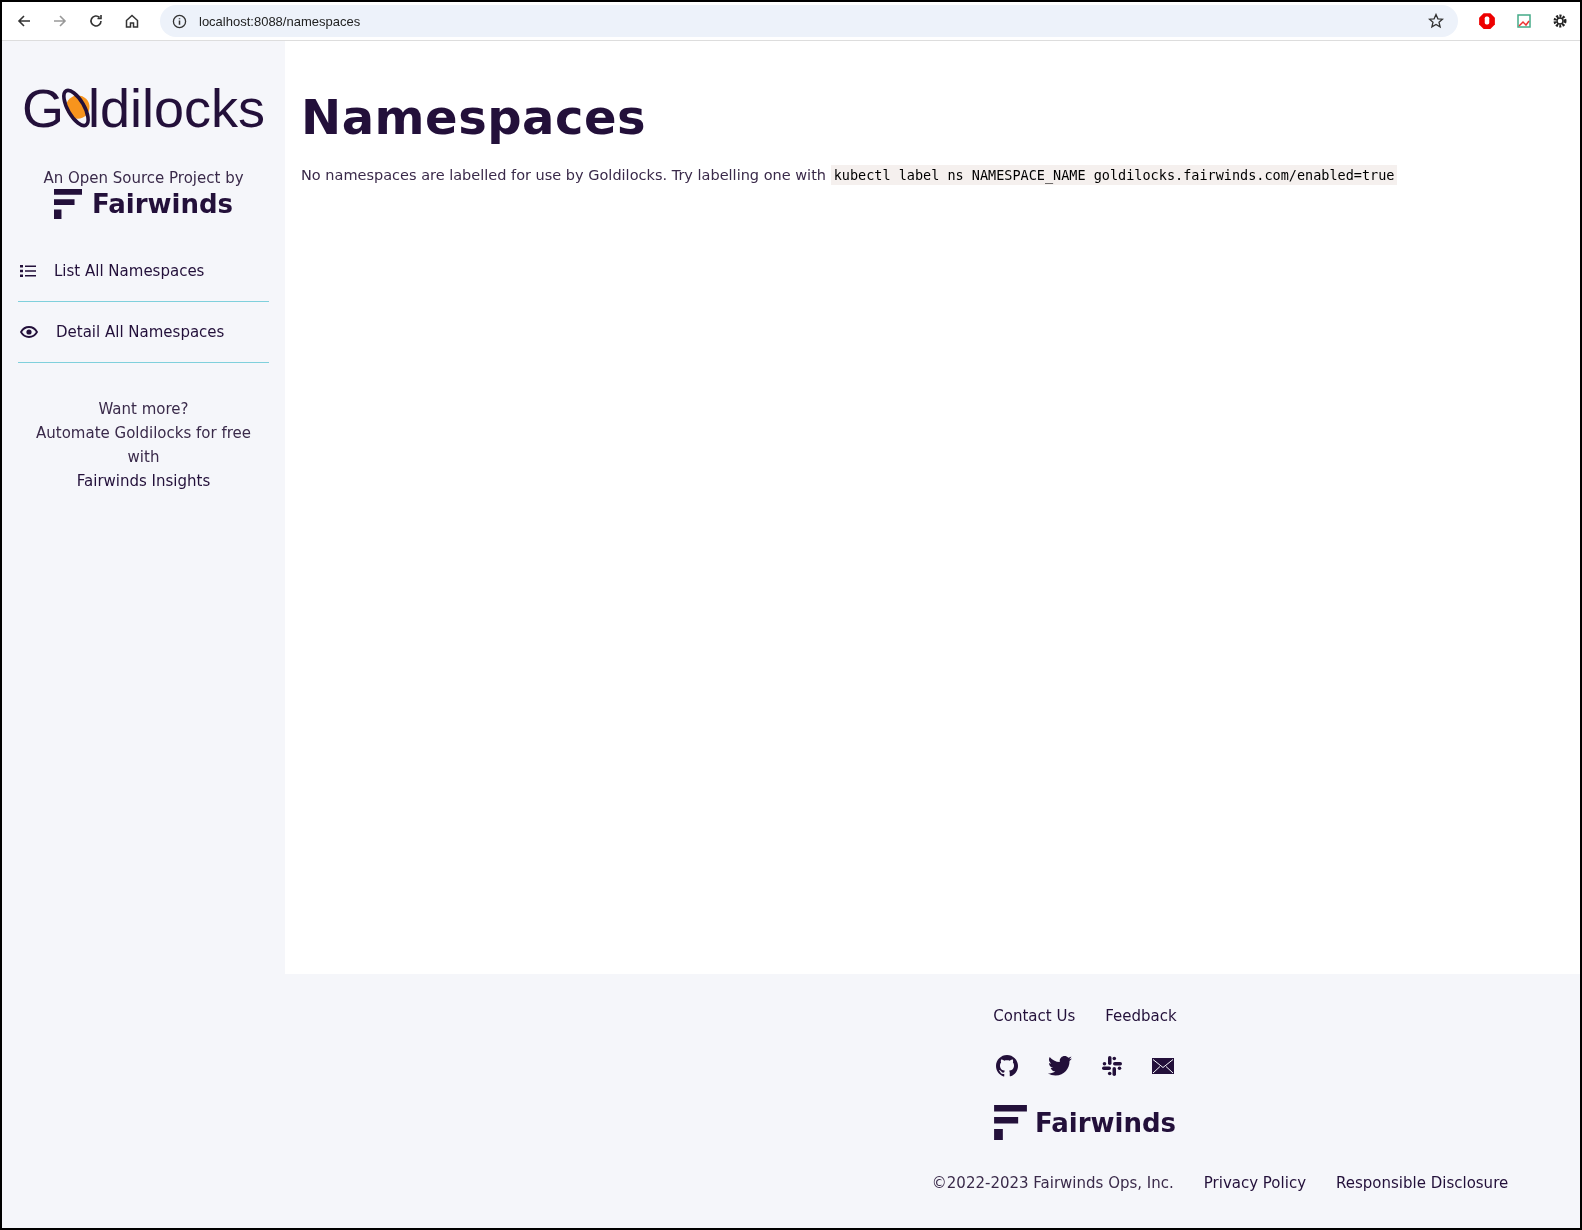 This screenshot has height=1230, width=1582. Describe the element at coordinates (143, 445) in the screenshot. I see `promo-text: Automate Goldilocks for free with` at that location.